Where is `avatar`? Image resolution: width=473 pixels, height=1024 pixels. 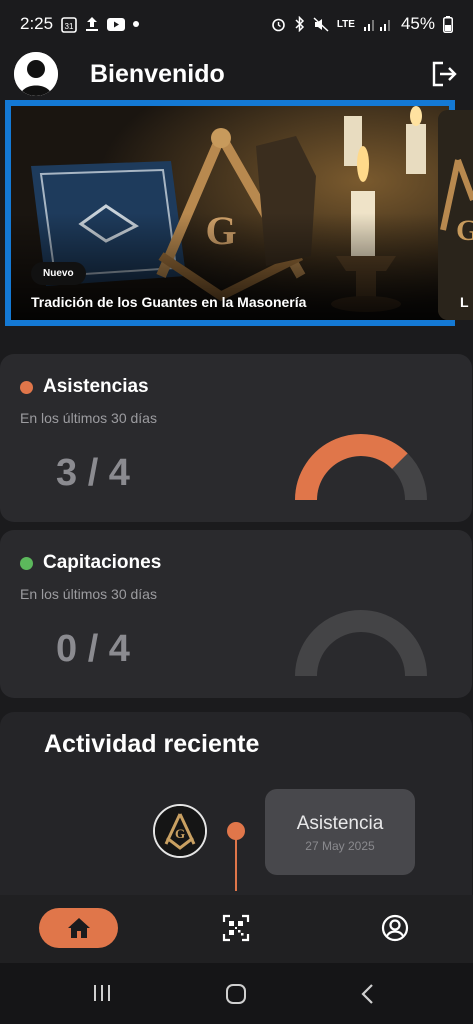 avatar is located at coordinates (36, 74).